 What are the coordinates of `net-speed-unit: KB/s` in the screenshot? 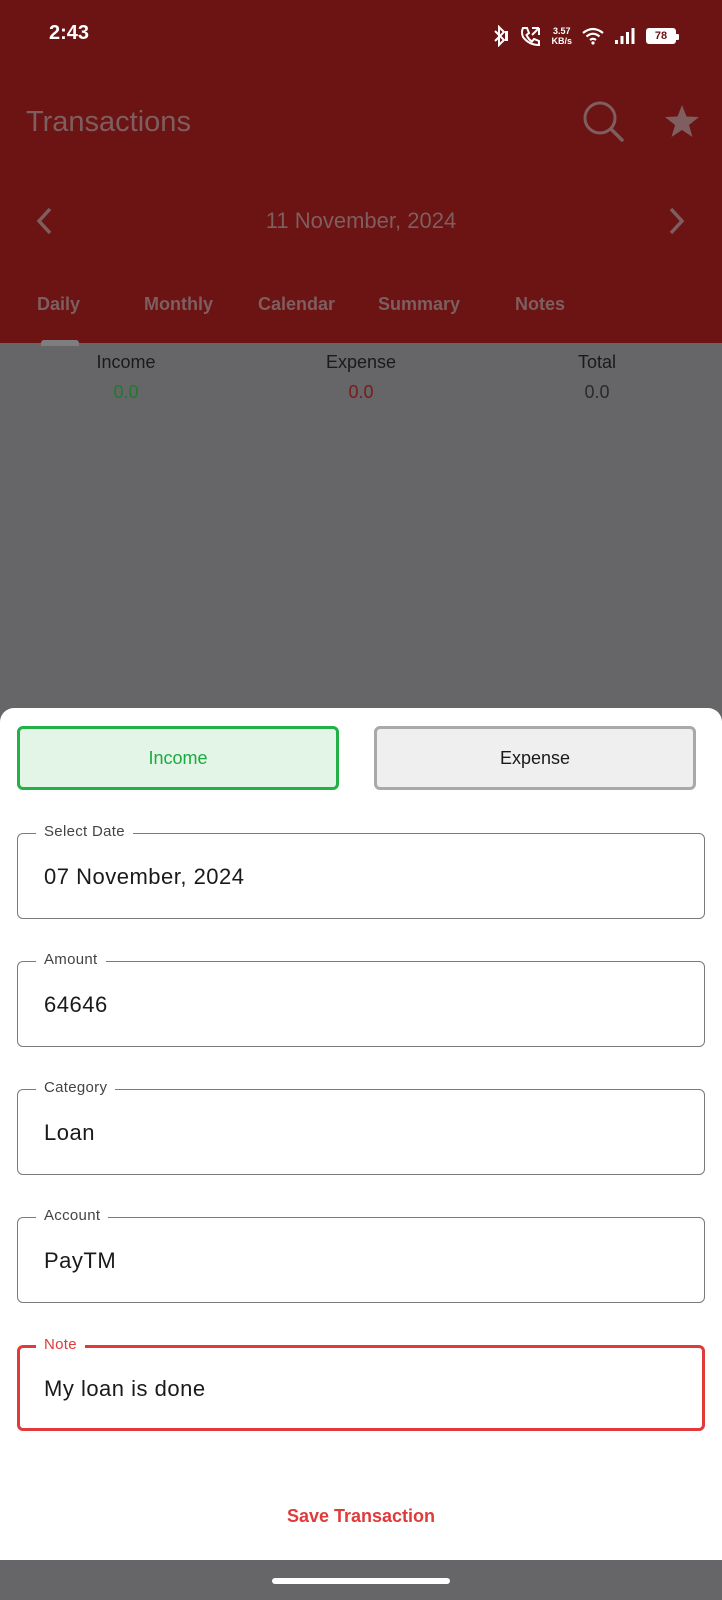 It's located at (561, 41).